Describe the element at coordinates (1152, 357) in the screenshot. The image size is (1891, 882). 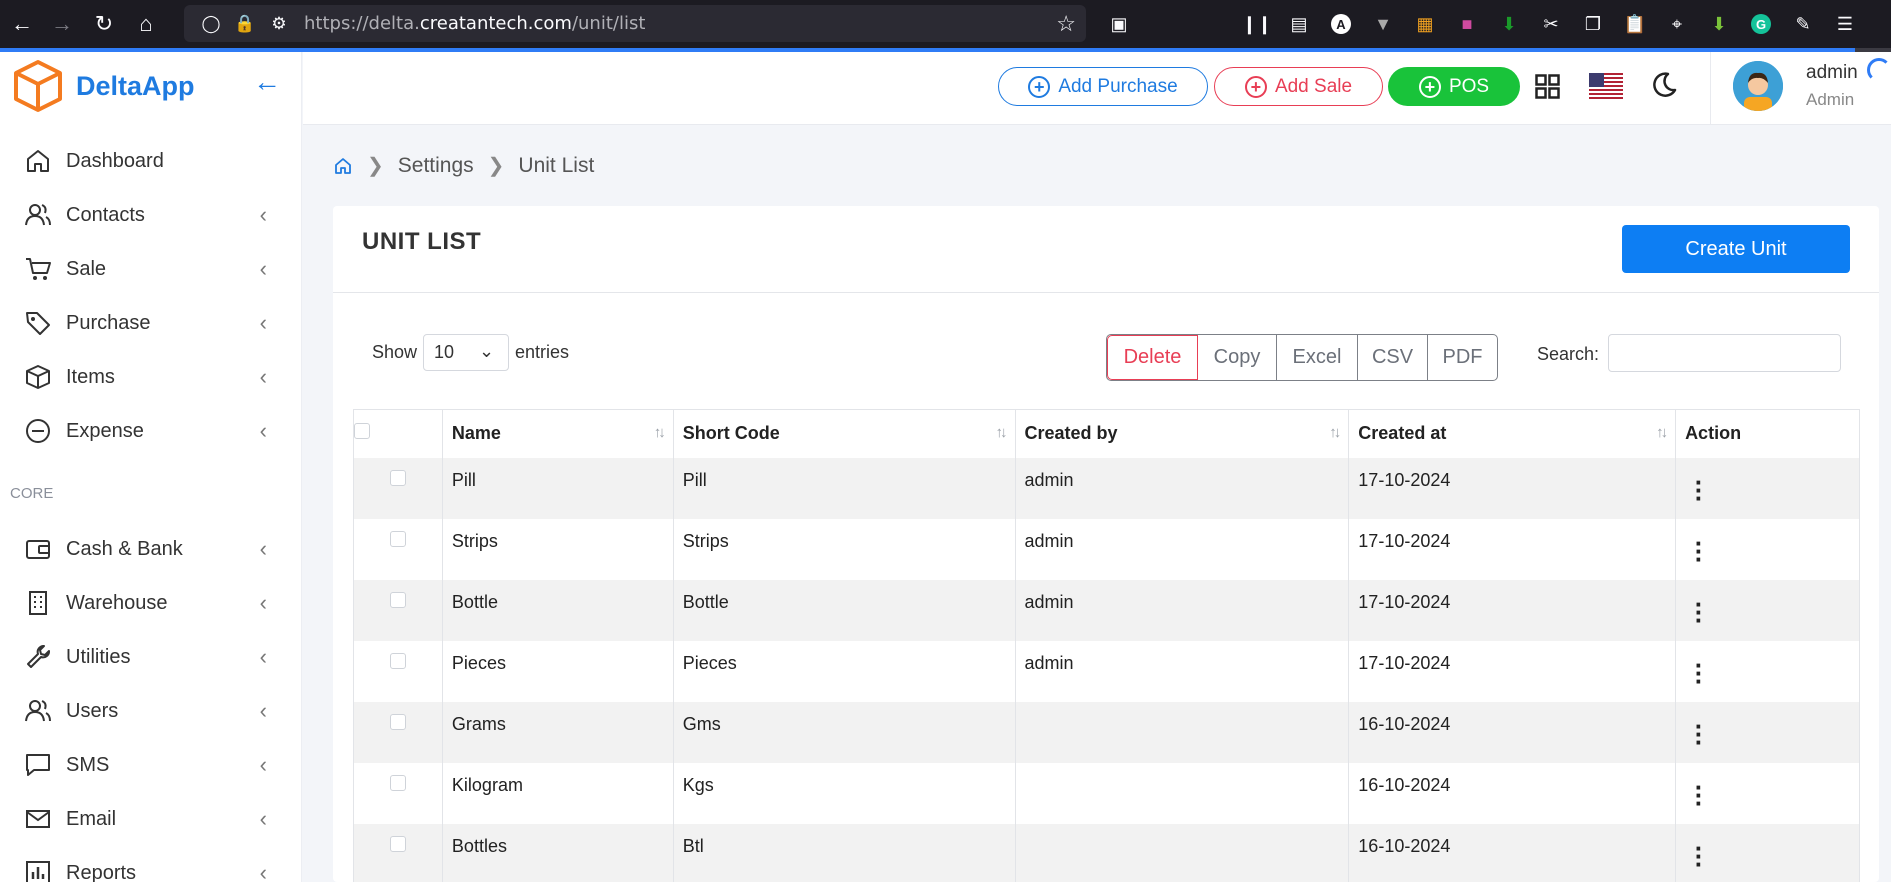
I see `delete-button: Delete` at that location.